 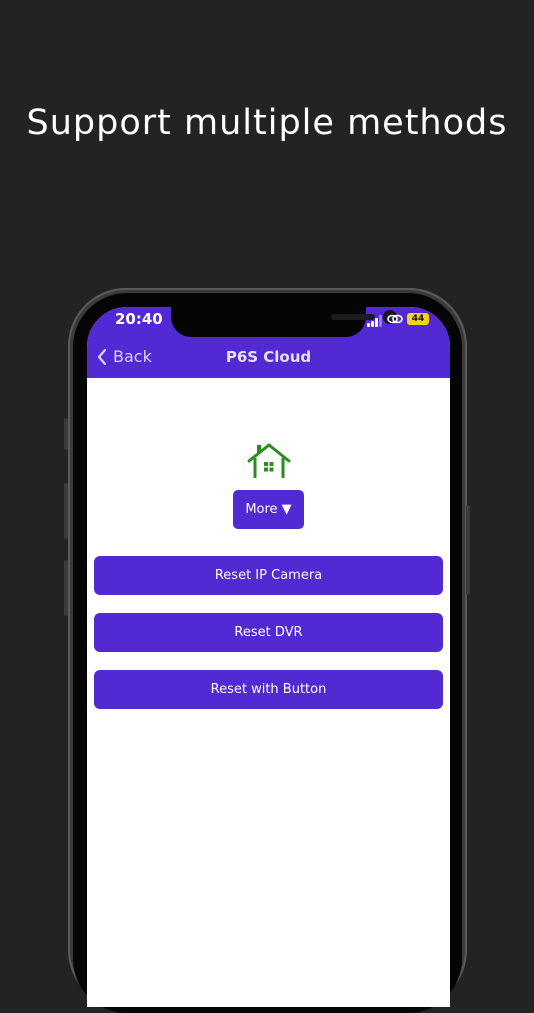 What do you see at coordinates (66, 588) in the screenshot?
I see `volume-down-button` at bounding box center [66, 588].